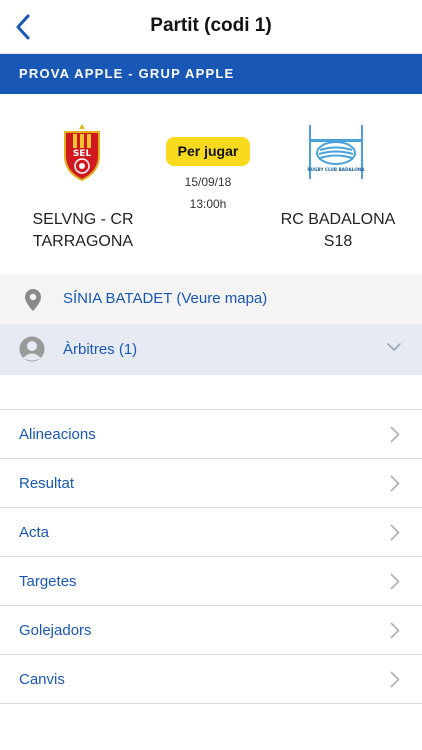  What do you see at coordinates (48, 581) in the screenshot?
I see `menu-item-label: Targetes` at bounding box center [48, 581].